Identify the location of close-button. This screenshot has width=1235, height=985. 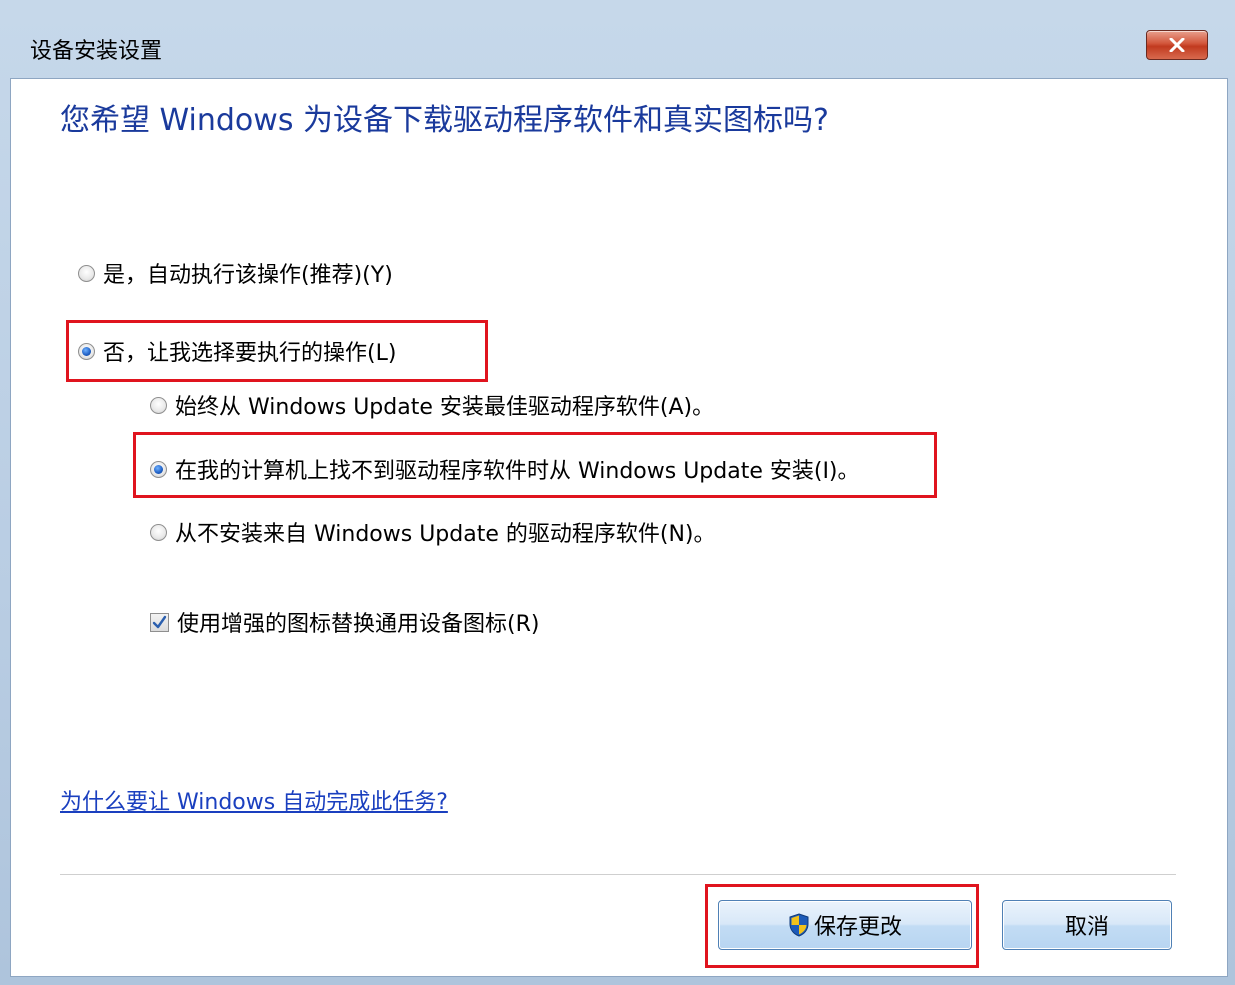
(1177, 45).